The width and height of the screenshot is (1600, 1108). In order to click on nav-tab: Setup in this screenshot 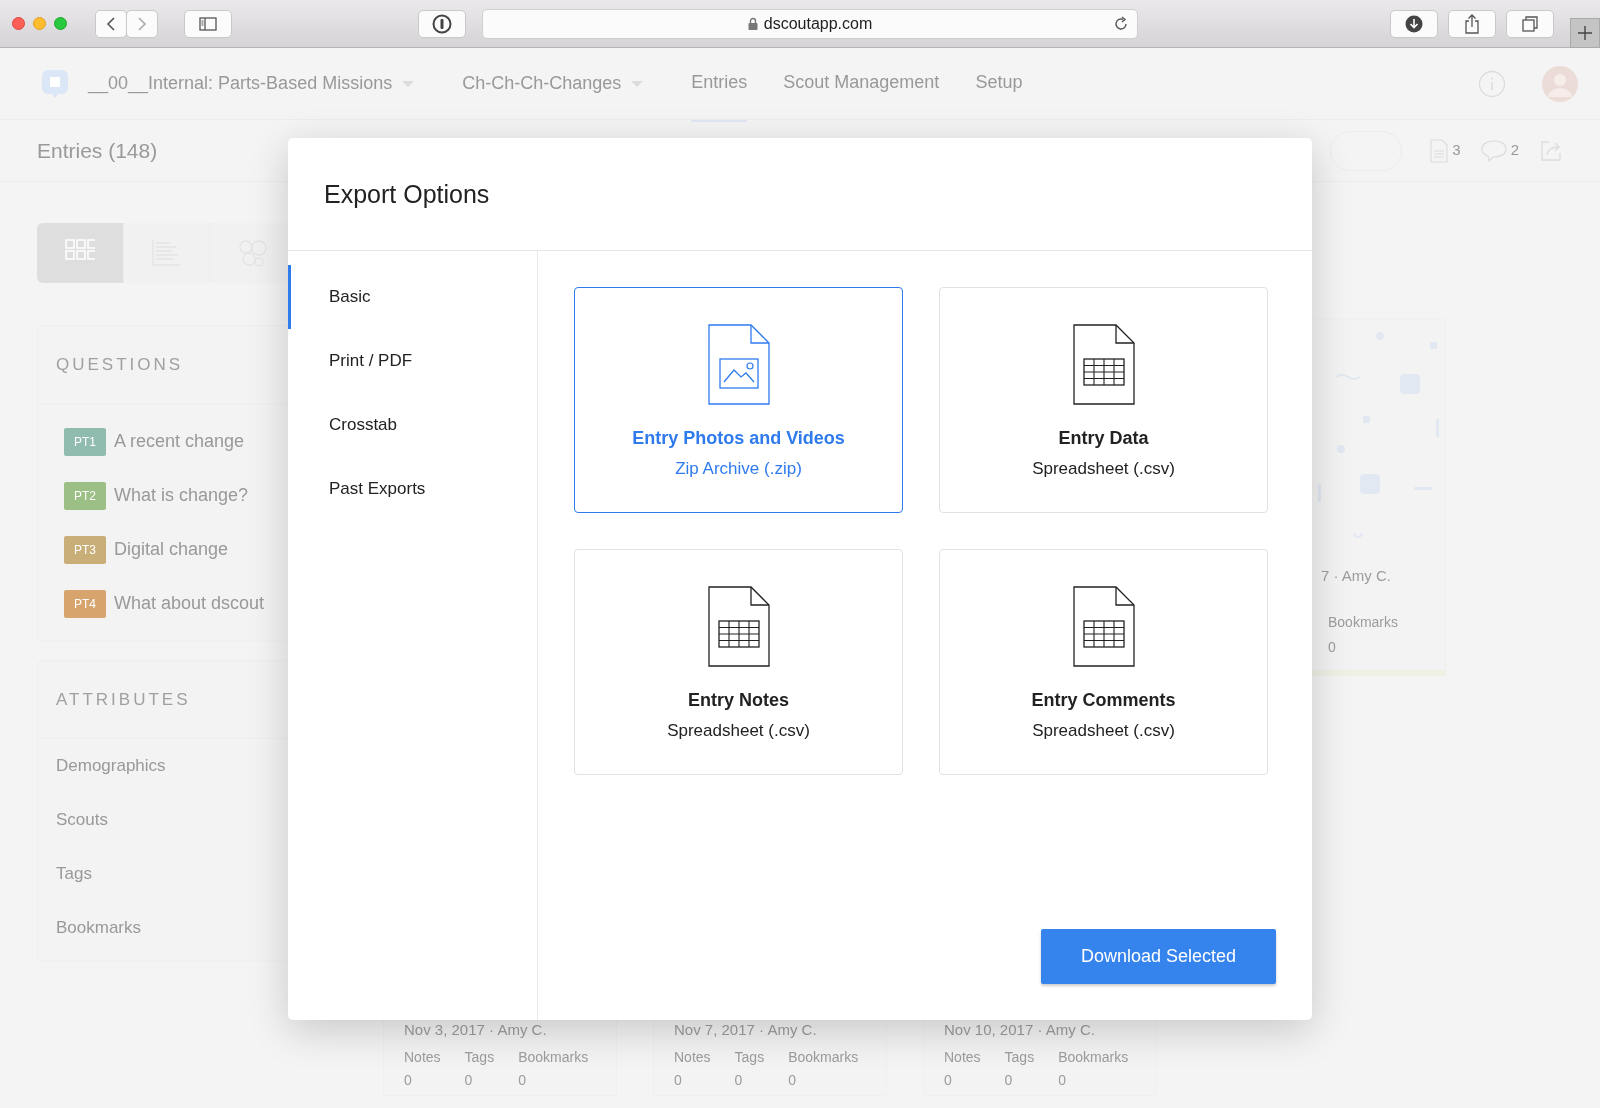, I will do `click(999, 83)`.